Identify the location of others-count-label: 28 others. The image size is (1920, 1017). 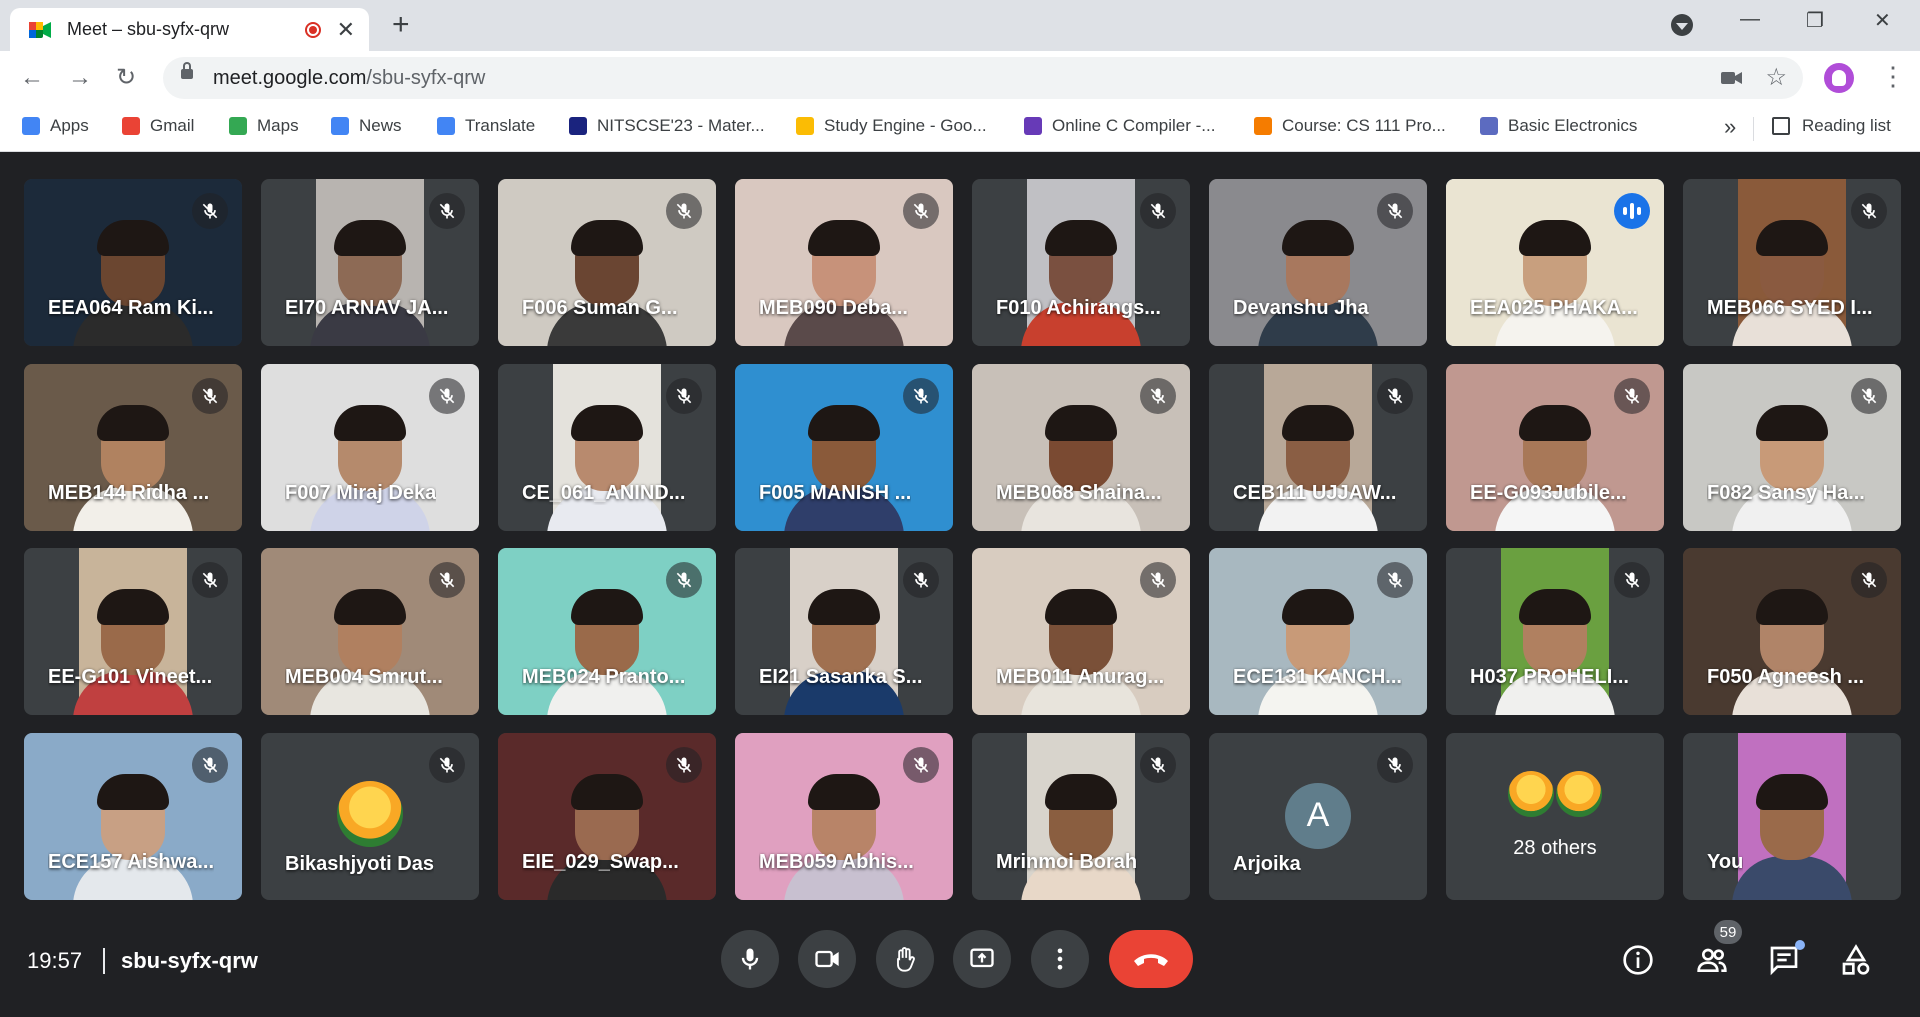
(1555, 847).